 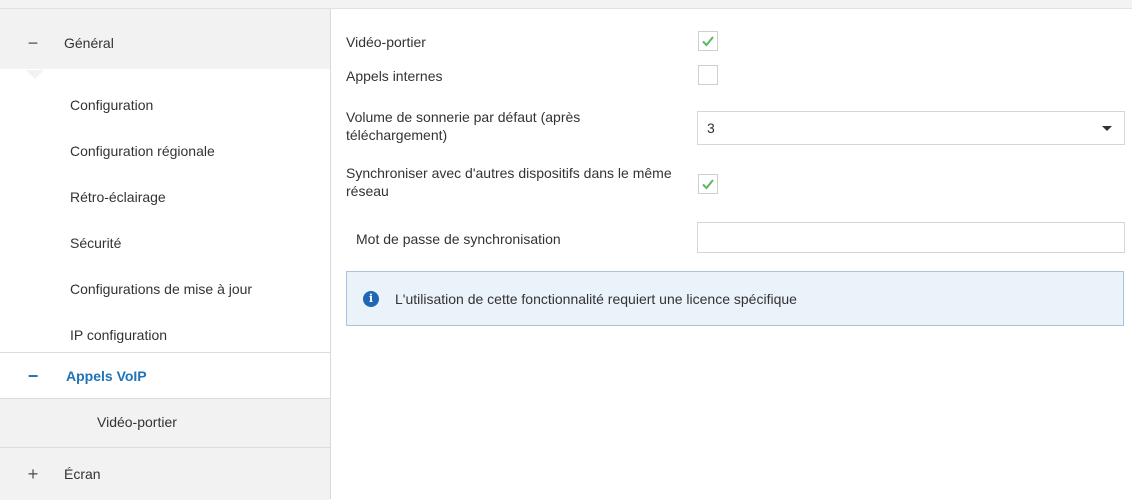 I want to click on caret-down-icon, so click(x=1107, y=128).